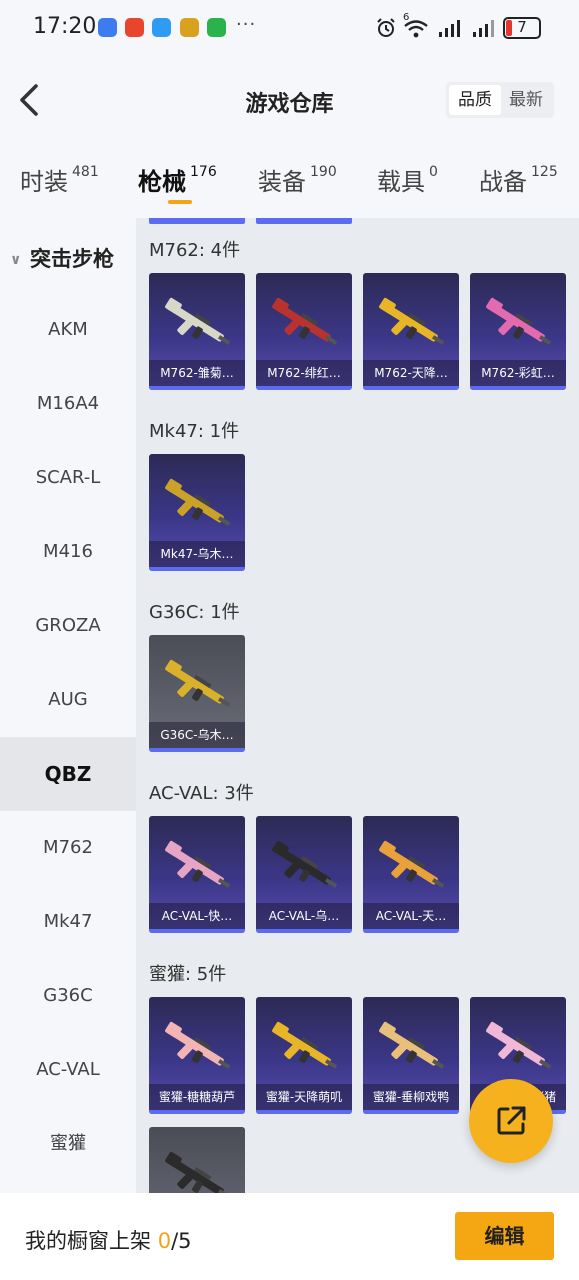 This screenshot has width=579, height=1280. I want to click on showcase-total: /5, so click(181, 1241).